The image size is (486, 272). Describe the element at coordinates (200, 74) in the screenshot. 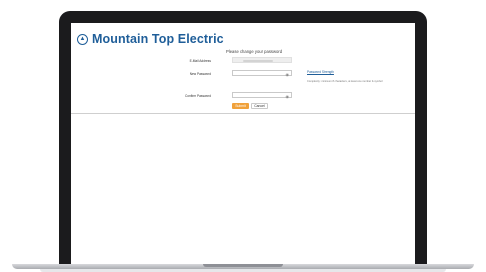

I see `new-password-label: New Password` at that location.